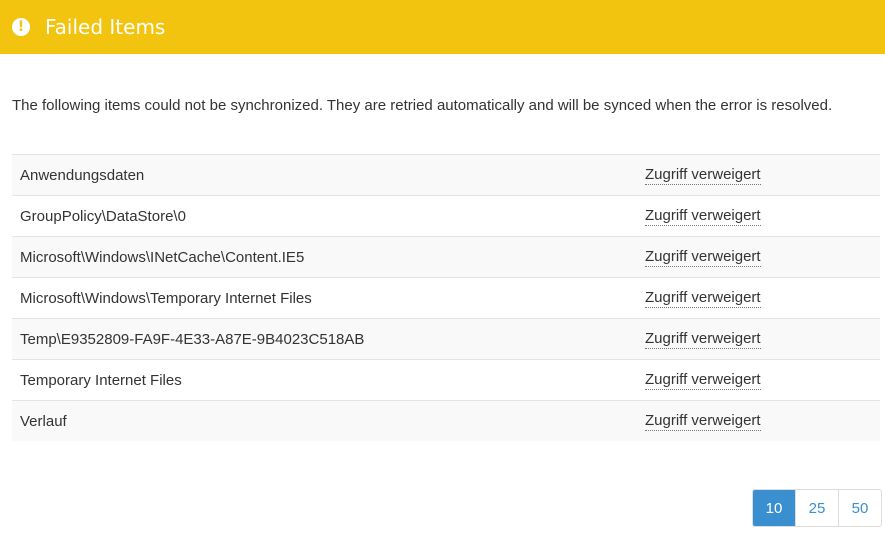  Describe the element at coordinates (43, 421) in the screenshot. I see `item-path: Verlauf` at that location.